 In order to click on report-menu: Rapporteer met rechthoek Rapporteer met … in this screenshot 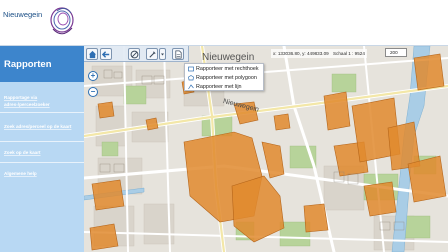, I will do `click(224, 77)`.